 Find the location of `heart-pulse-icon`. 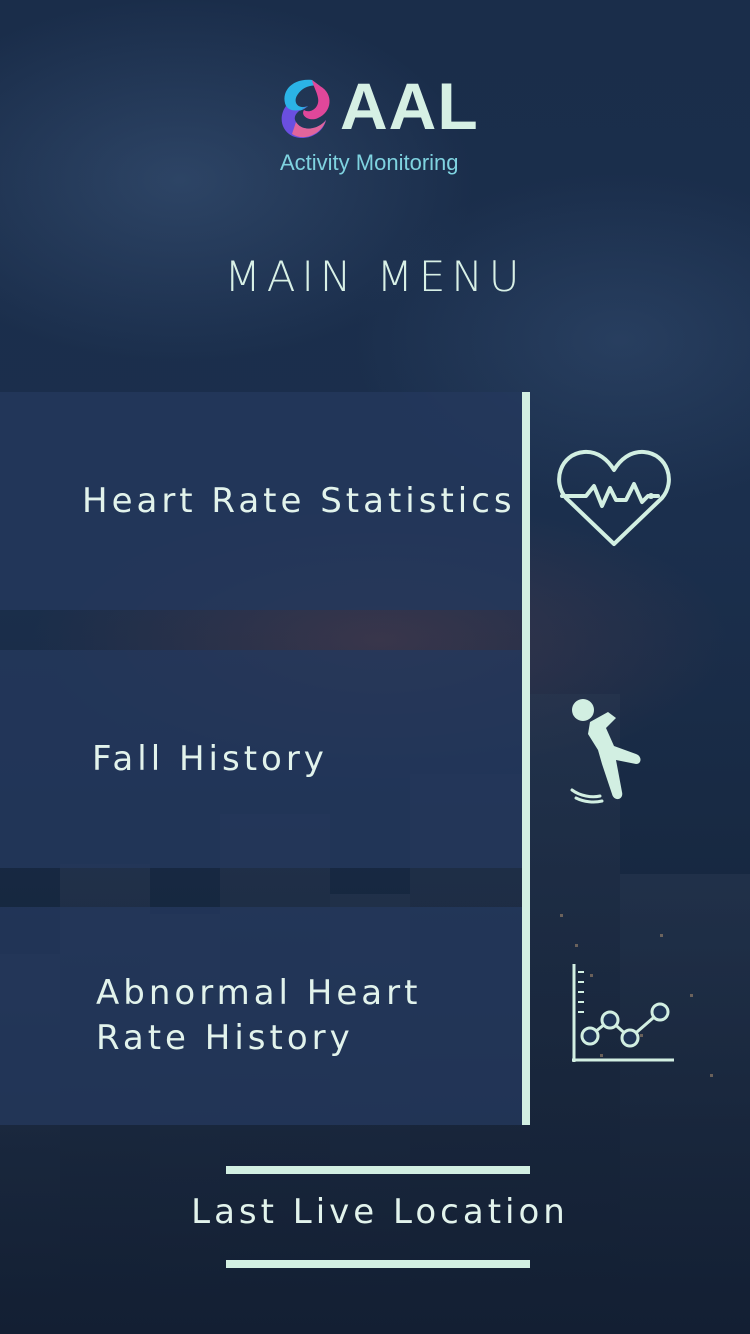

heart-pulse-icon is located at coordinates (614, 498).